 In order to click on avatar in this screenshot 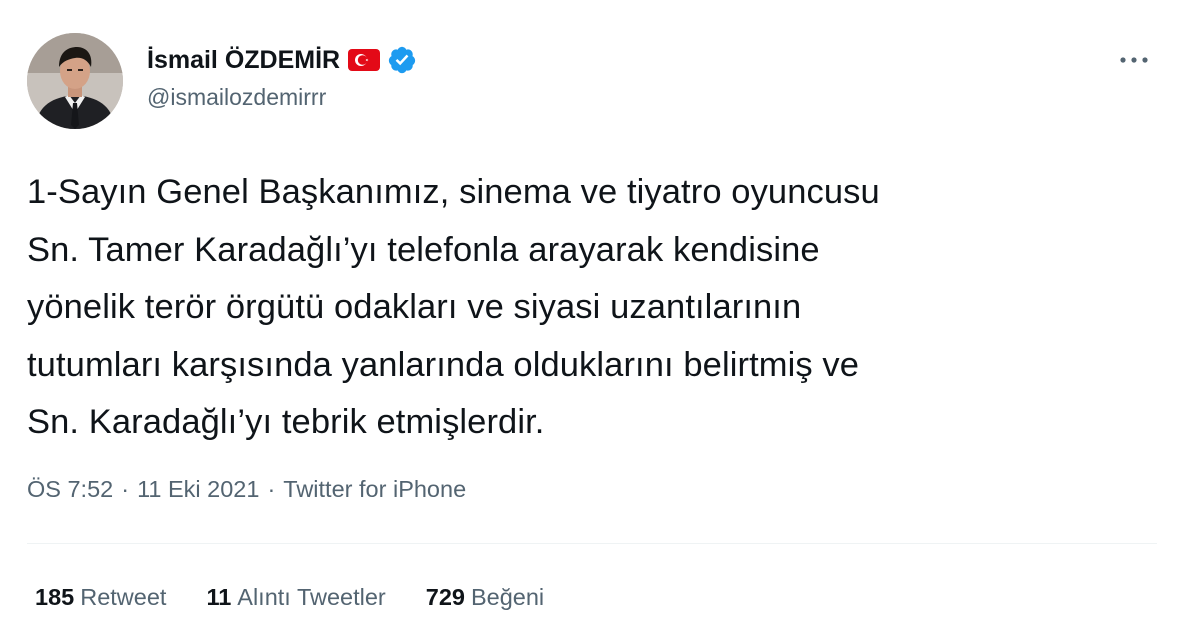, I will do `click(75, 81)`.